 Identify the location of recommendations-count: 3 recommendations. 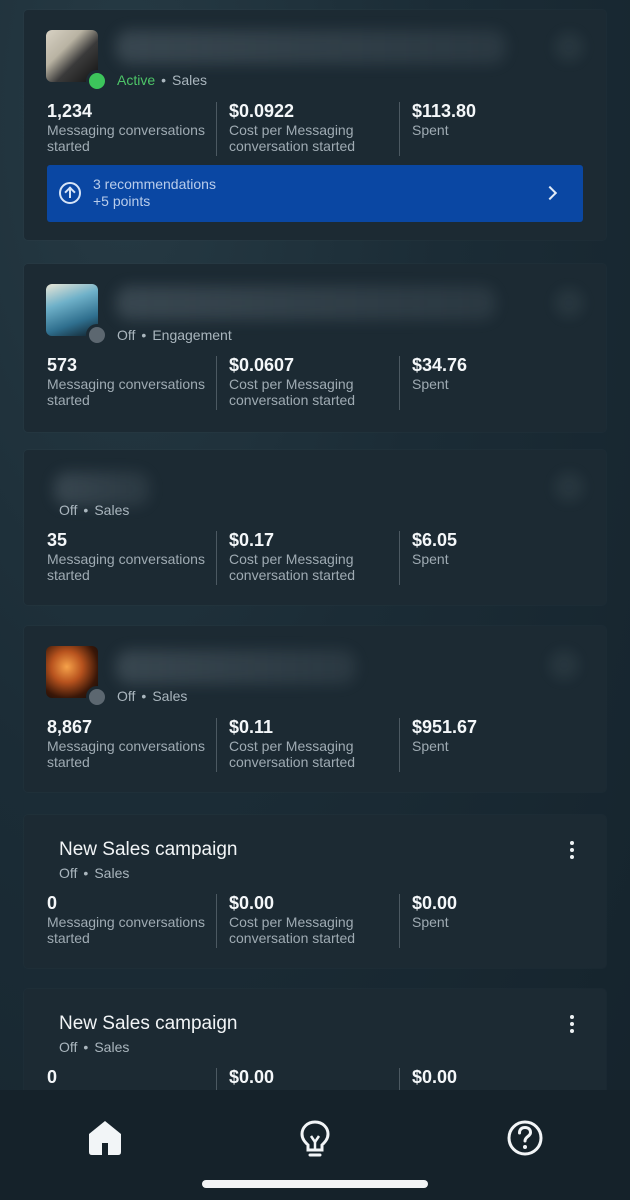
(154, 184).